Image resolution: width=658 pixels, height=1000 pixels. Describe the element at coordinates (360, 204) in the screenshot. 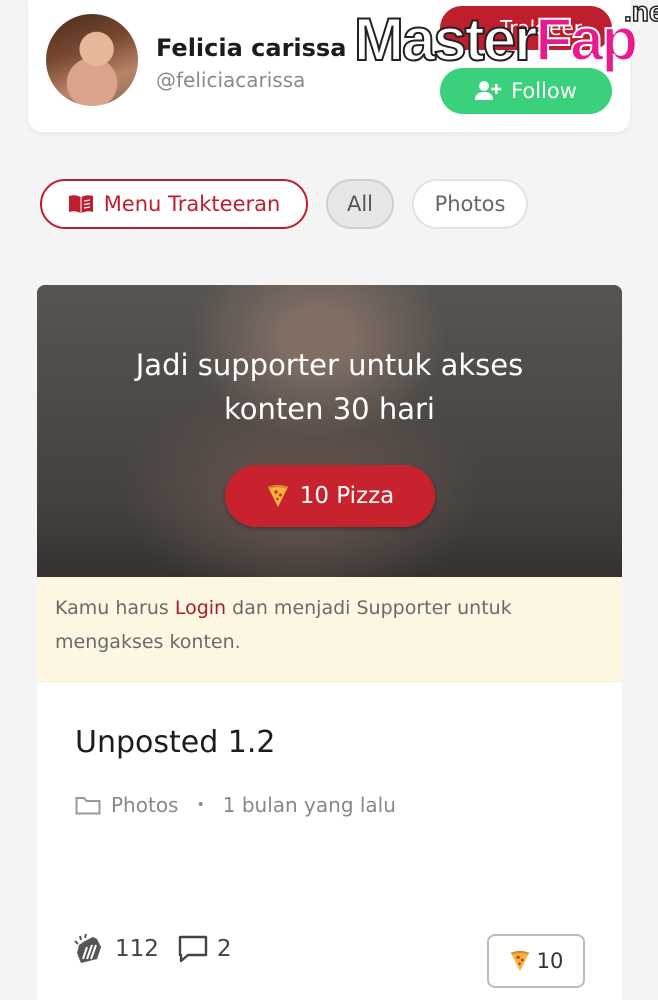

I see `filter-all-tab: All` at that location.